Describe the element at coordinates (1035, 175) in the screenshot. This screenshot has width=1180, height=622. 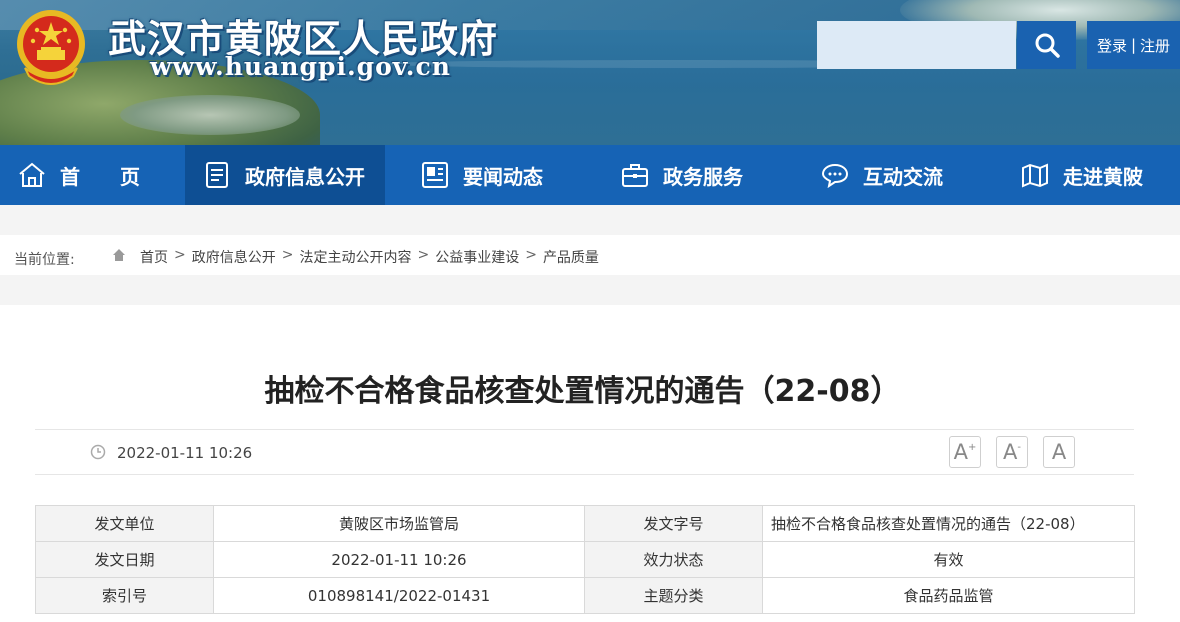
I see `map-icon` at that location.